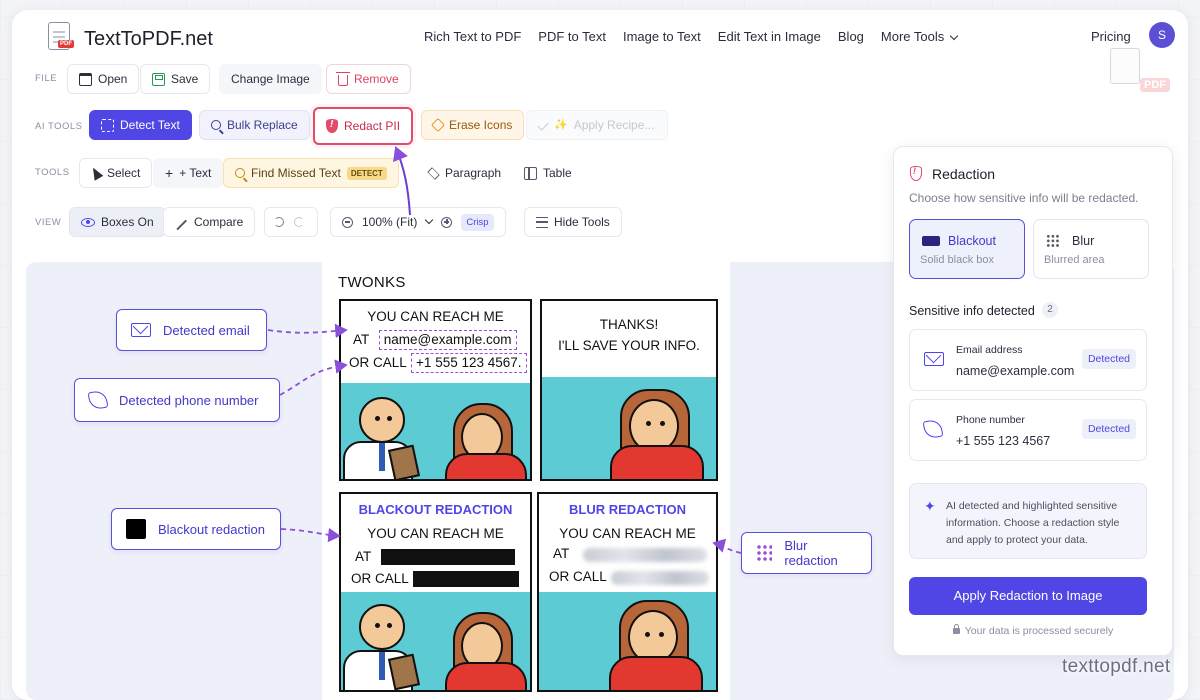 This screenshot has width=1200, height=700. I want to click on zoom-out-icon, so click(347, 222).